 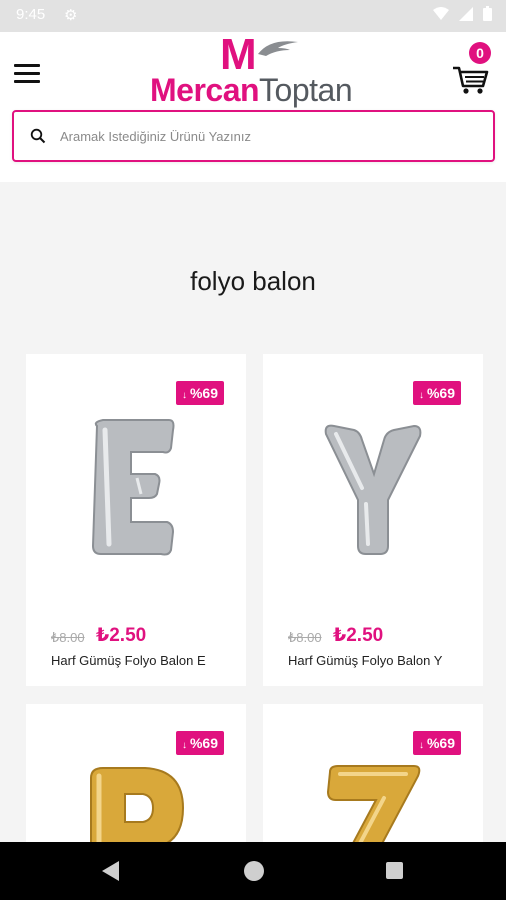 What do you see at coordinates (441, 13) in the screenshot?
I see `wifi-icon` at bounding box center [441, 13].